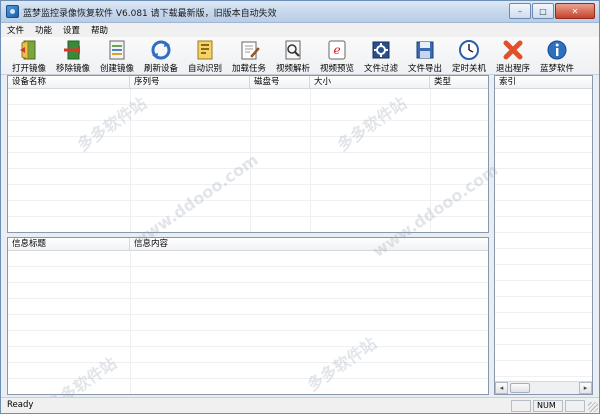 This screenshot has height=414, width=600. Describe the element at coordinates (12, 11) in the screenshot. I see `app-logo-icon` at that location.